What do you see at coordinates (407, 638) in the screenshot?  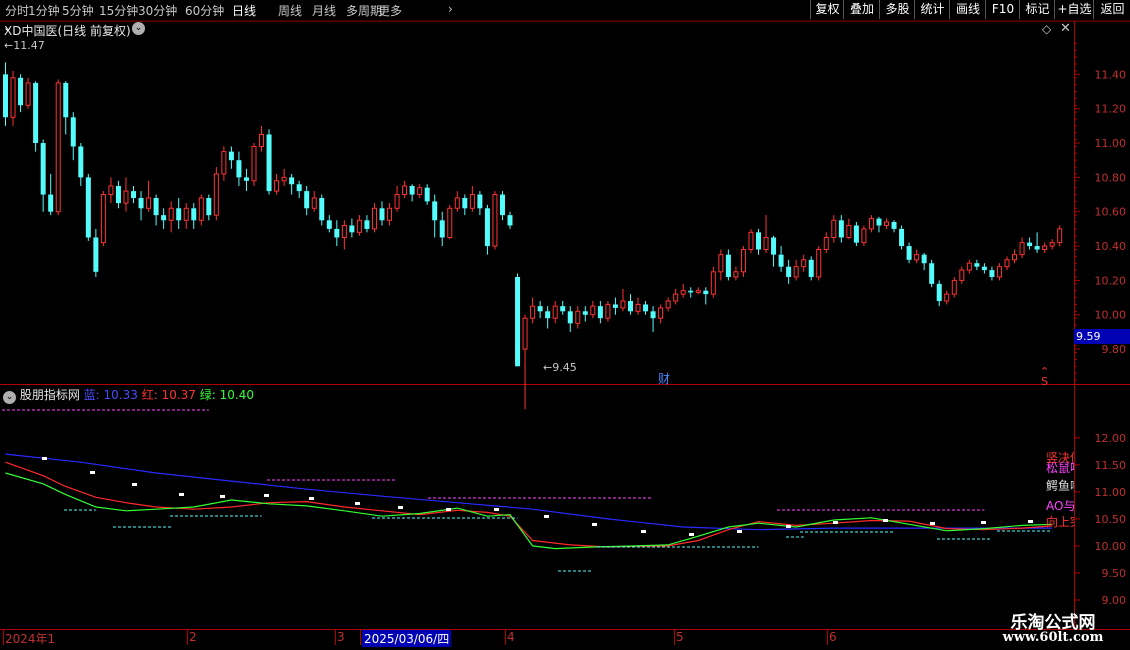 I see `time-axis-label-3: 2025/03/06/四` at bounding box center [407, 638].